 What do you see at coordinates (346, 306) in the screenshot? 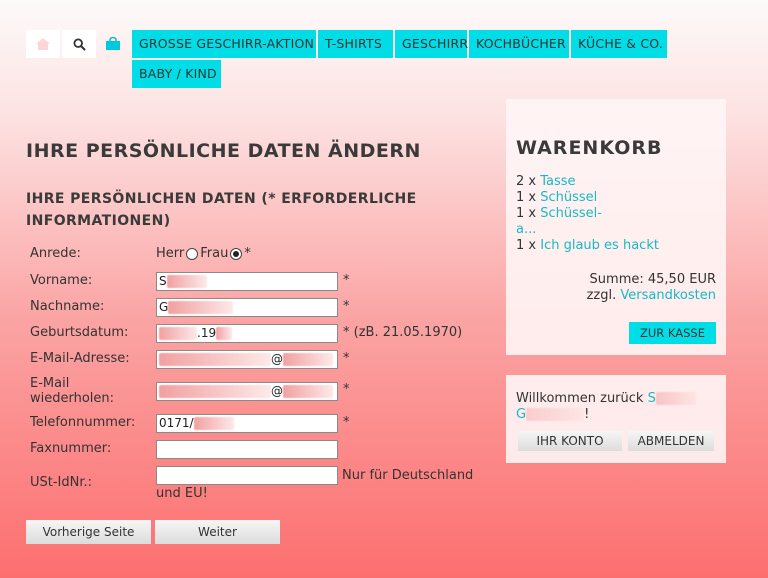
I see `nachname-required-mark: *` at bounding box center [346, 306].